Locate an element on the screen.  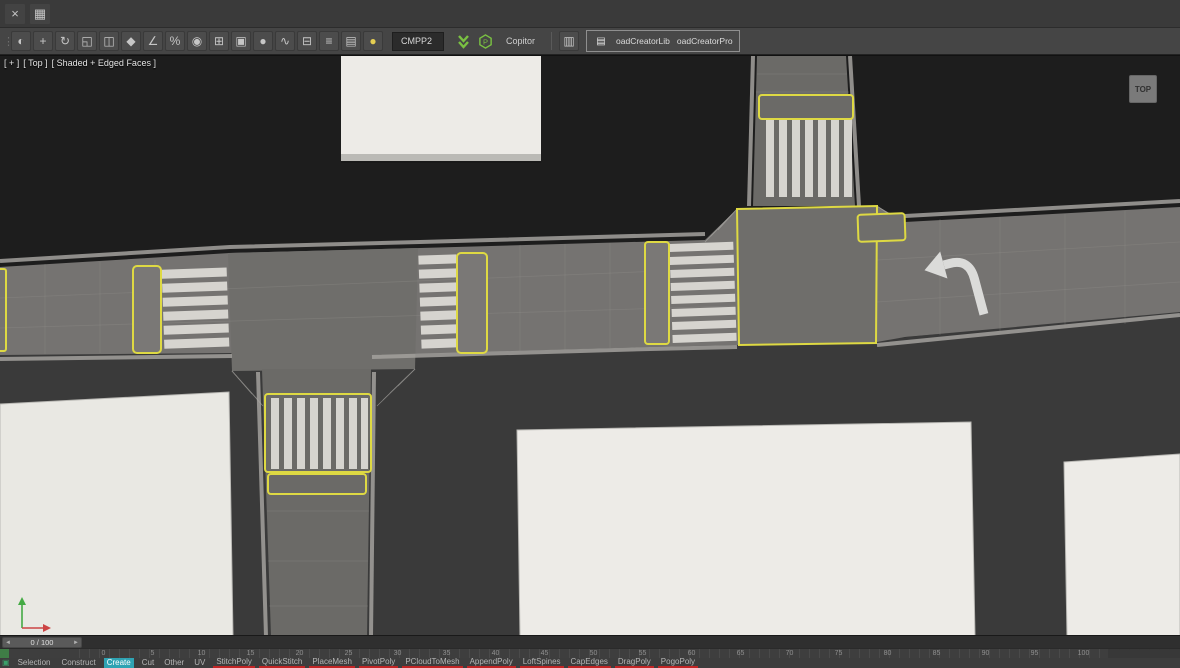
poly-tool-chip: PlaceMesh is located at coordinates (332, 663).